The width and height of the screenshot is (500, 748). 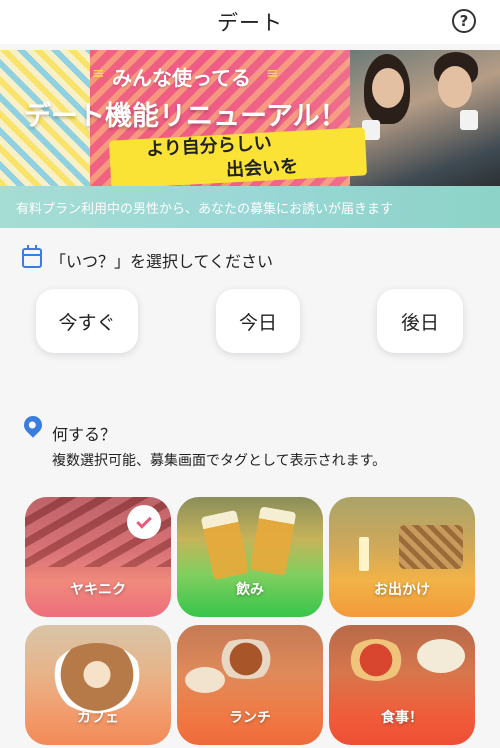 I want to click on tile-label: ヤキニク, so click(x=98, y=590).